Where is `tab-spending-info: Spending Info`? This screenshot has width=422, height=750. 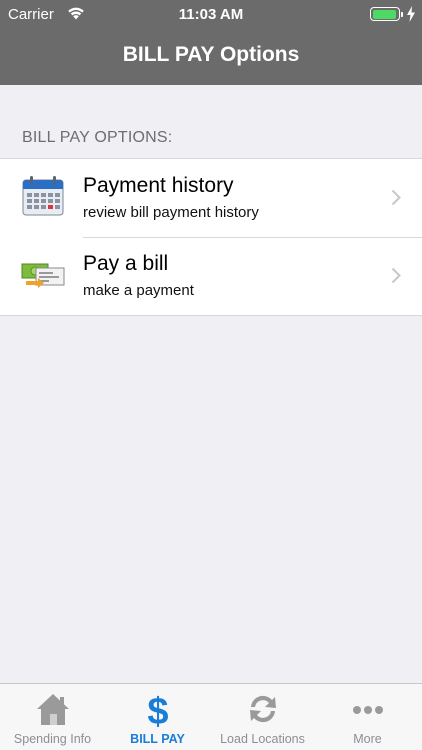 tab-spending-info: Spending Info is located at coordinates (52, 717).